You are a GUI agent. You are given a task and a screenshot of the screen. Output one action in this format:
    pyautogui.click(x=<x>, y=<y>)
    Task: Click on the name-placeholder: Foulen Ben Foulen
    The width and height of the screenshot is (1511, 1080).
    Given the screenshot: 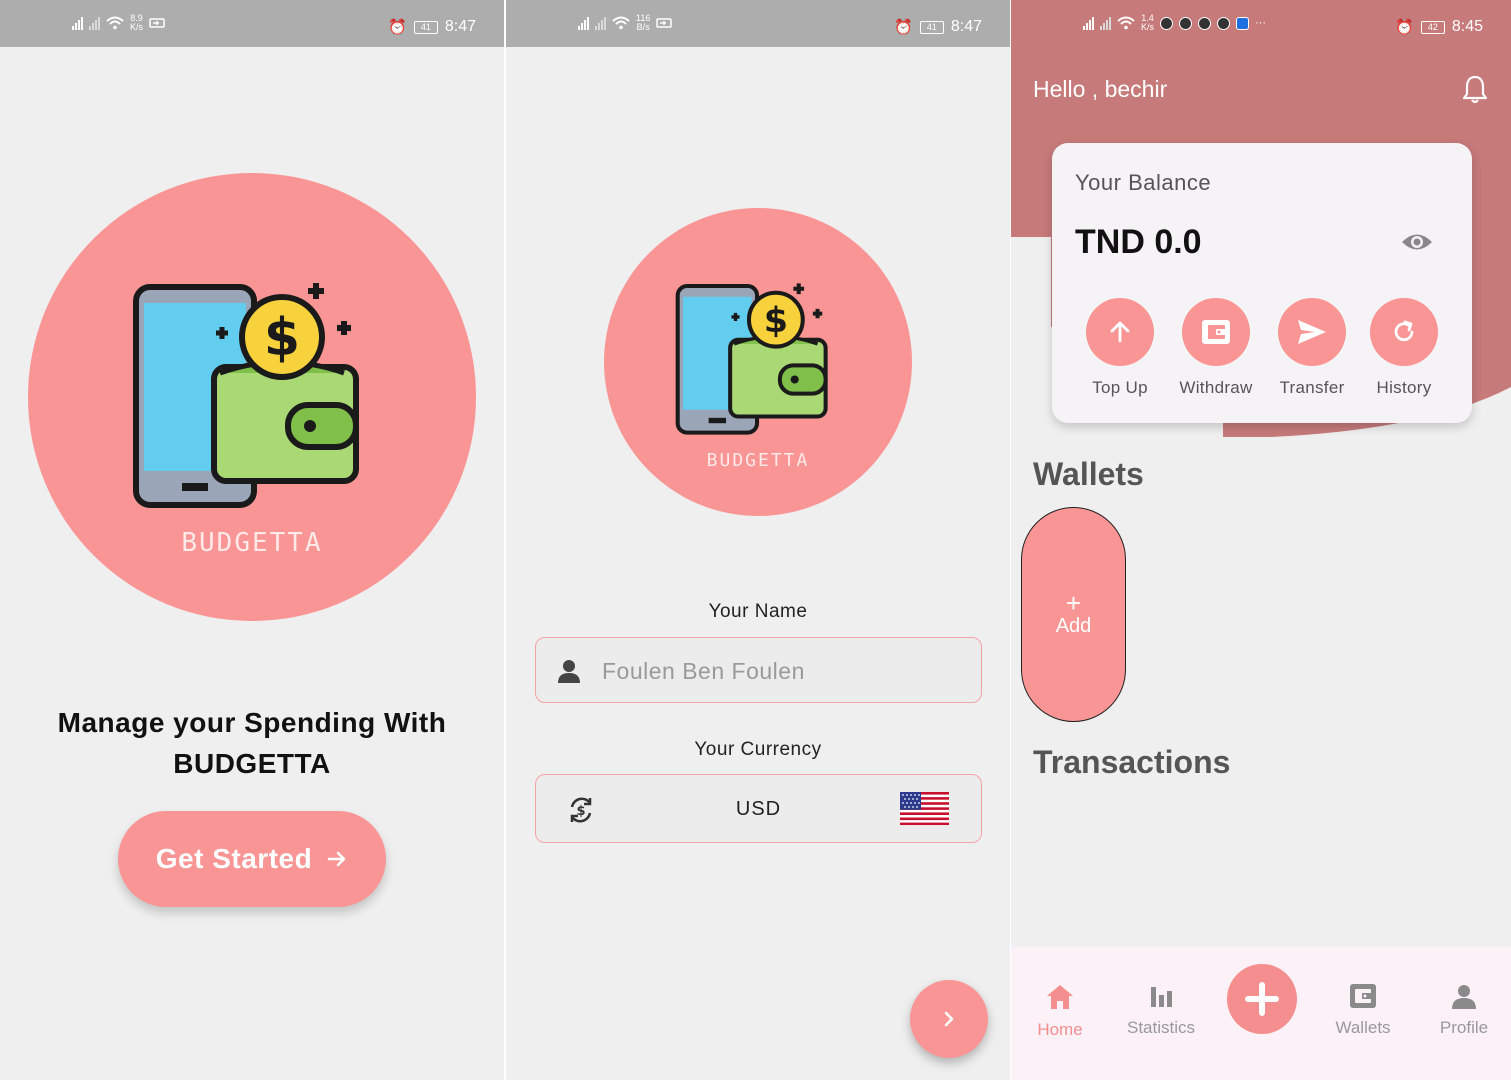 What is the action you would take?
    pyautogui.click(x=703, y=671)
    